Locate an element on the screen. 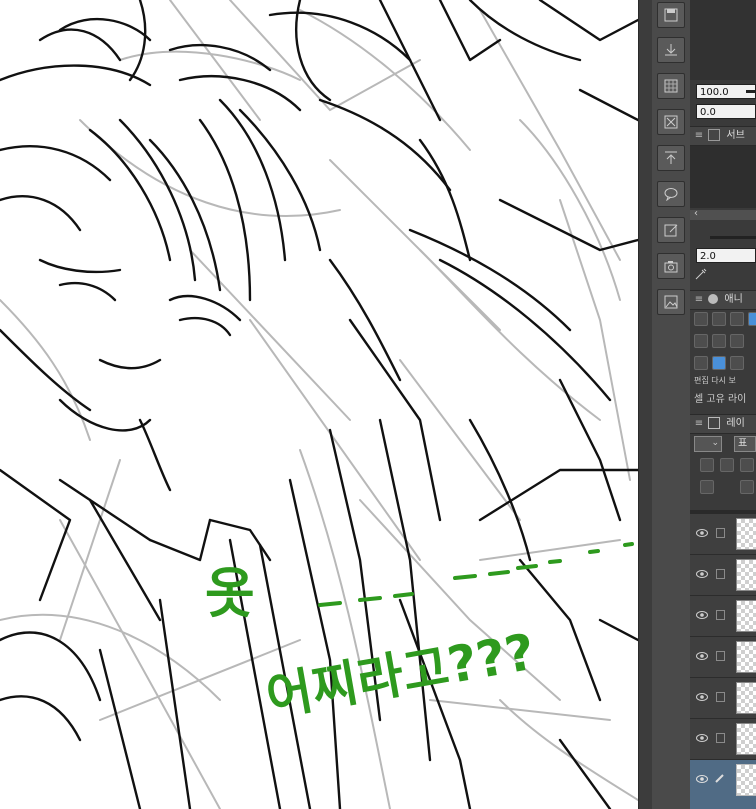  sub-view-icon is located at coordinates (714, 135).